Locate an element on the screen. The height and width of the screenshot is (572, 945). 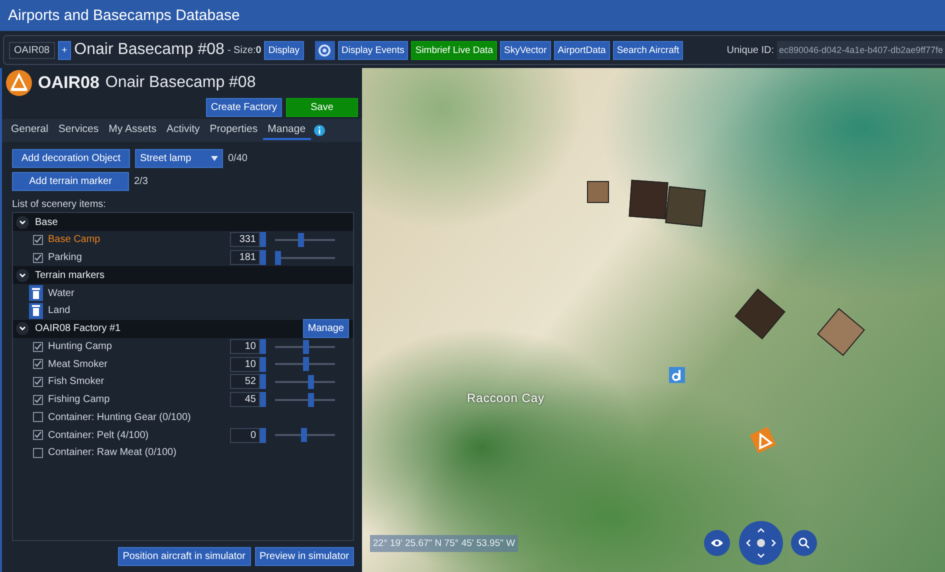
number-field: 181 is located at coordinates (245, 258).